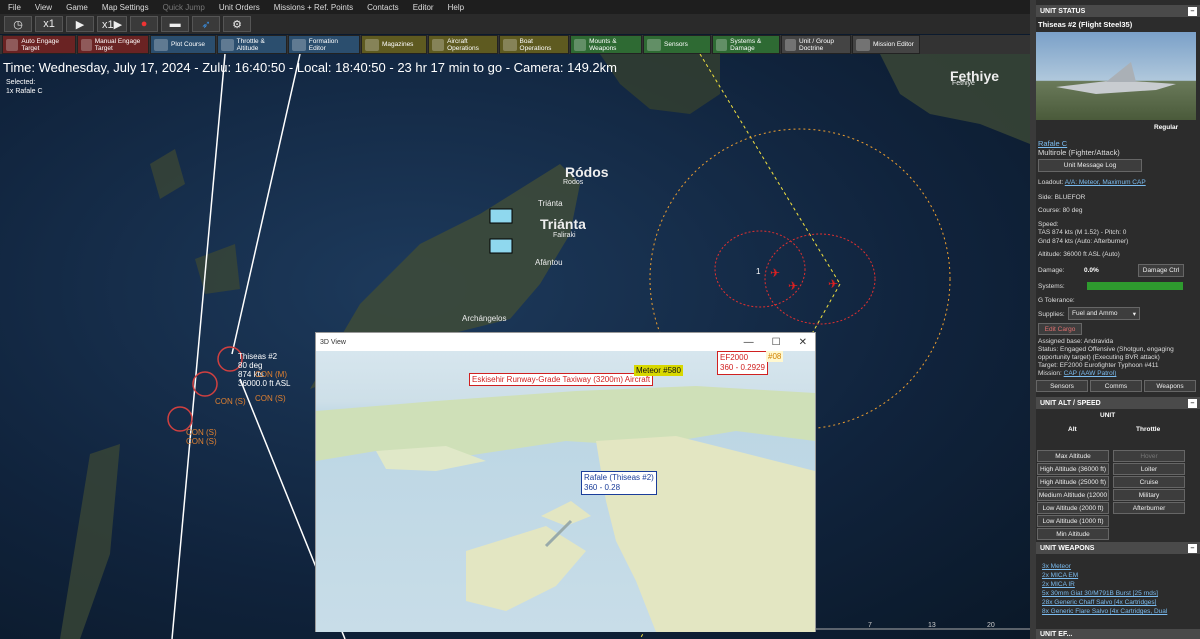 The height and width of the screenshot is (639, 1200). Describe the element at coordinates (1161, 270) in the screenshot. I see `damage-control-button: Damage Ctrl` at that location.